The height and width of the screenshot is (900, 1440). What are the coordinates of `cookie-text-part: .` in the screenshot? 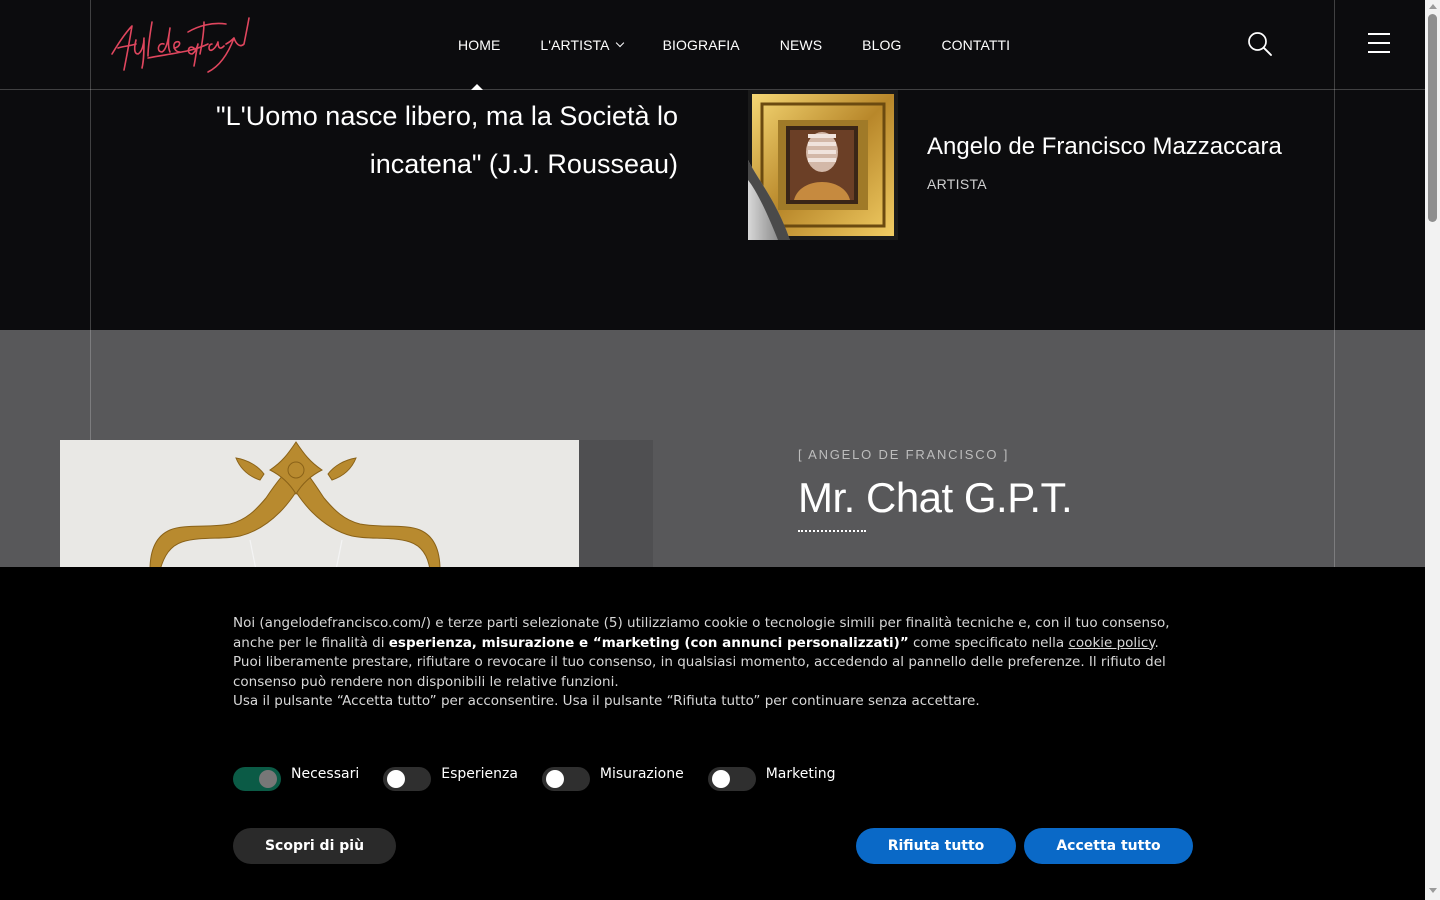 It's located at (1156, 642).